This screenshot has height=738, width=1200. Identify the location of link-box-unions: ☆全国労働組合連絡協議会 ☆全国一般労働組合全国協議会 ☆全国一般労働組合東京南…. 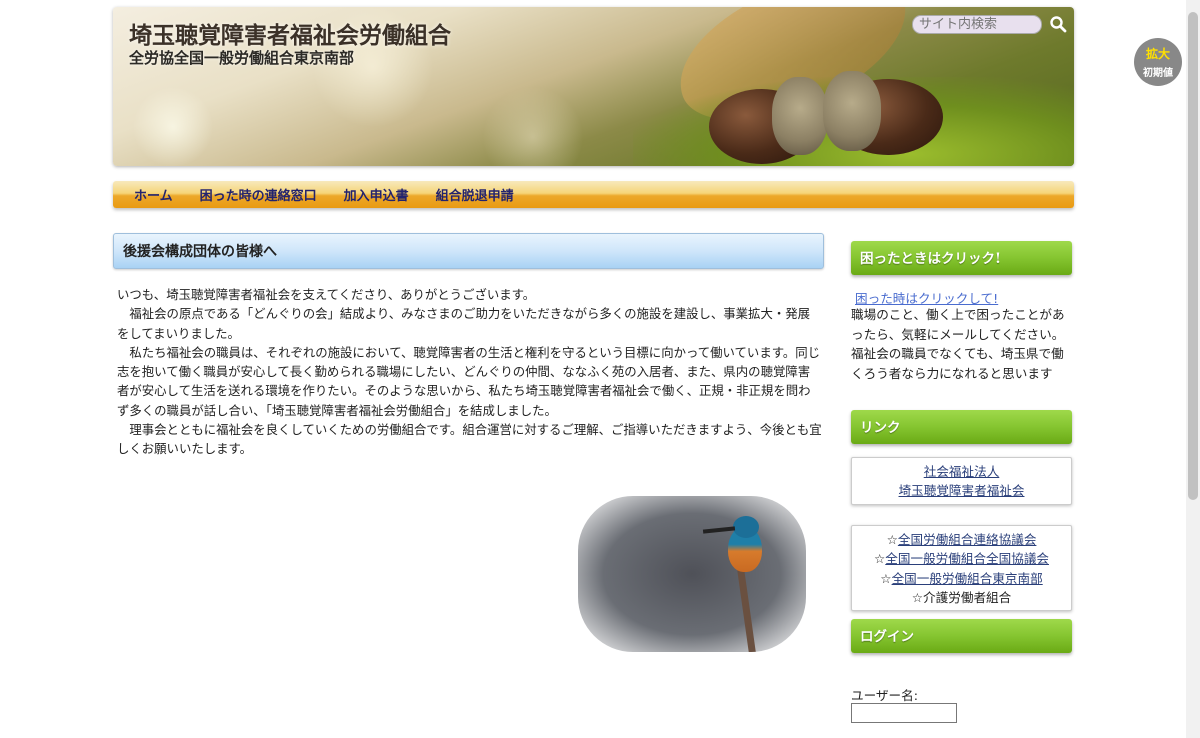
(961, 568).